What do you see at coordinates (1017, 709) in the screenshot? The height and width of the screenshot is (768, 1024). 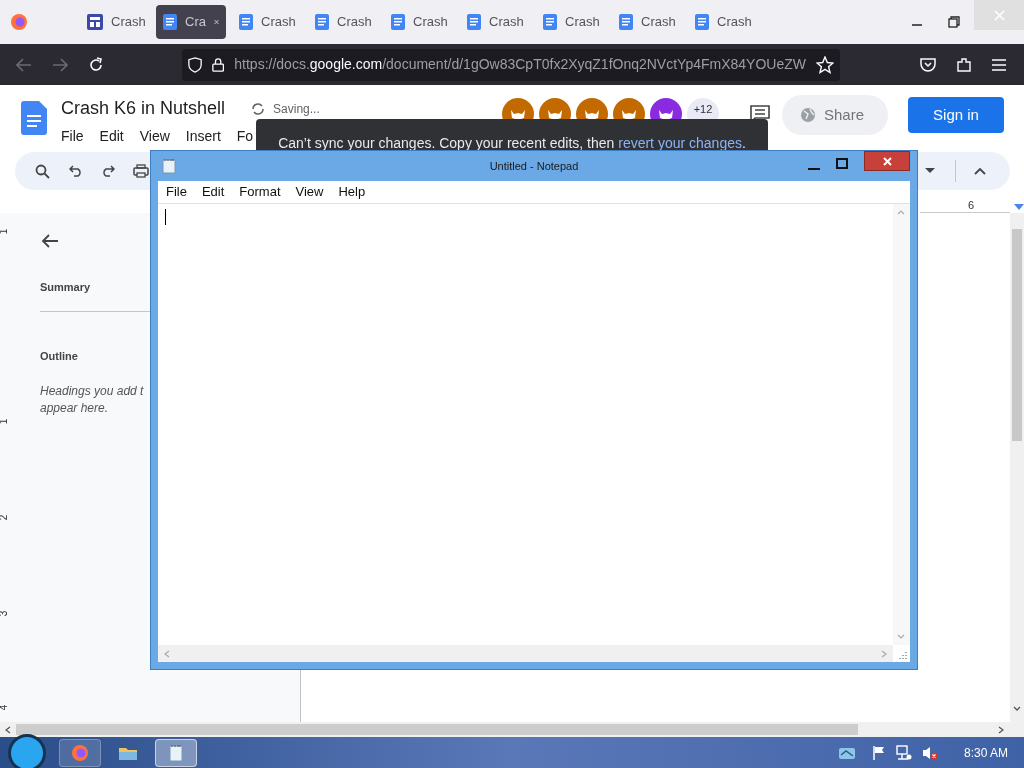 I see `scroll-down-icon` at bounding box center [1017, 709].